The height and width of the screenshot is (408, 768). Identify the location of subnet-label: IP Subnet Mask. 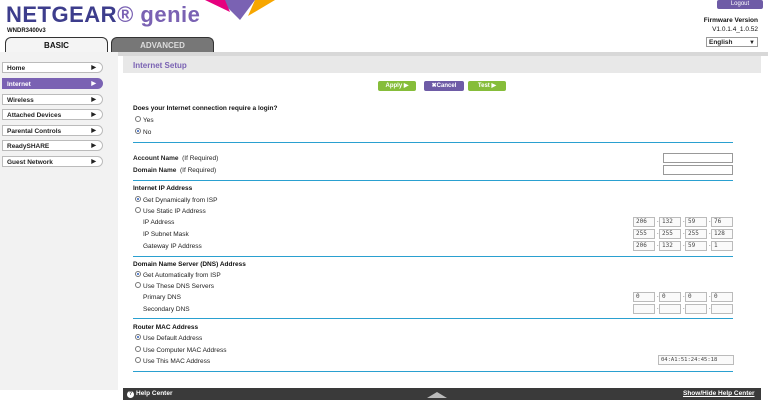
(166, 234).